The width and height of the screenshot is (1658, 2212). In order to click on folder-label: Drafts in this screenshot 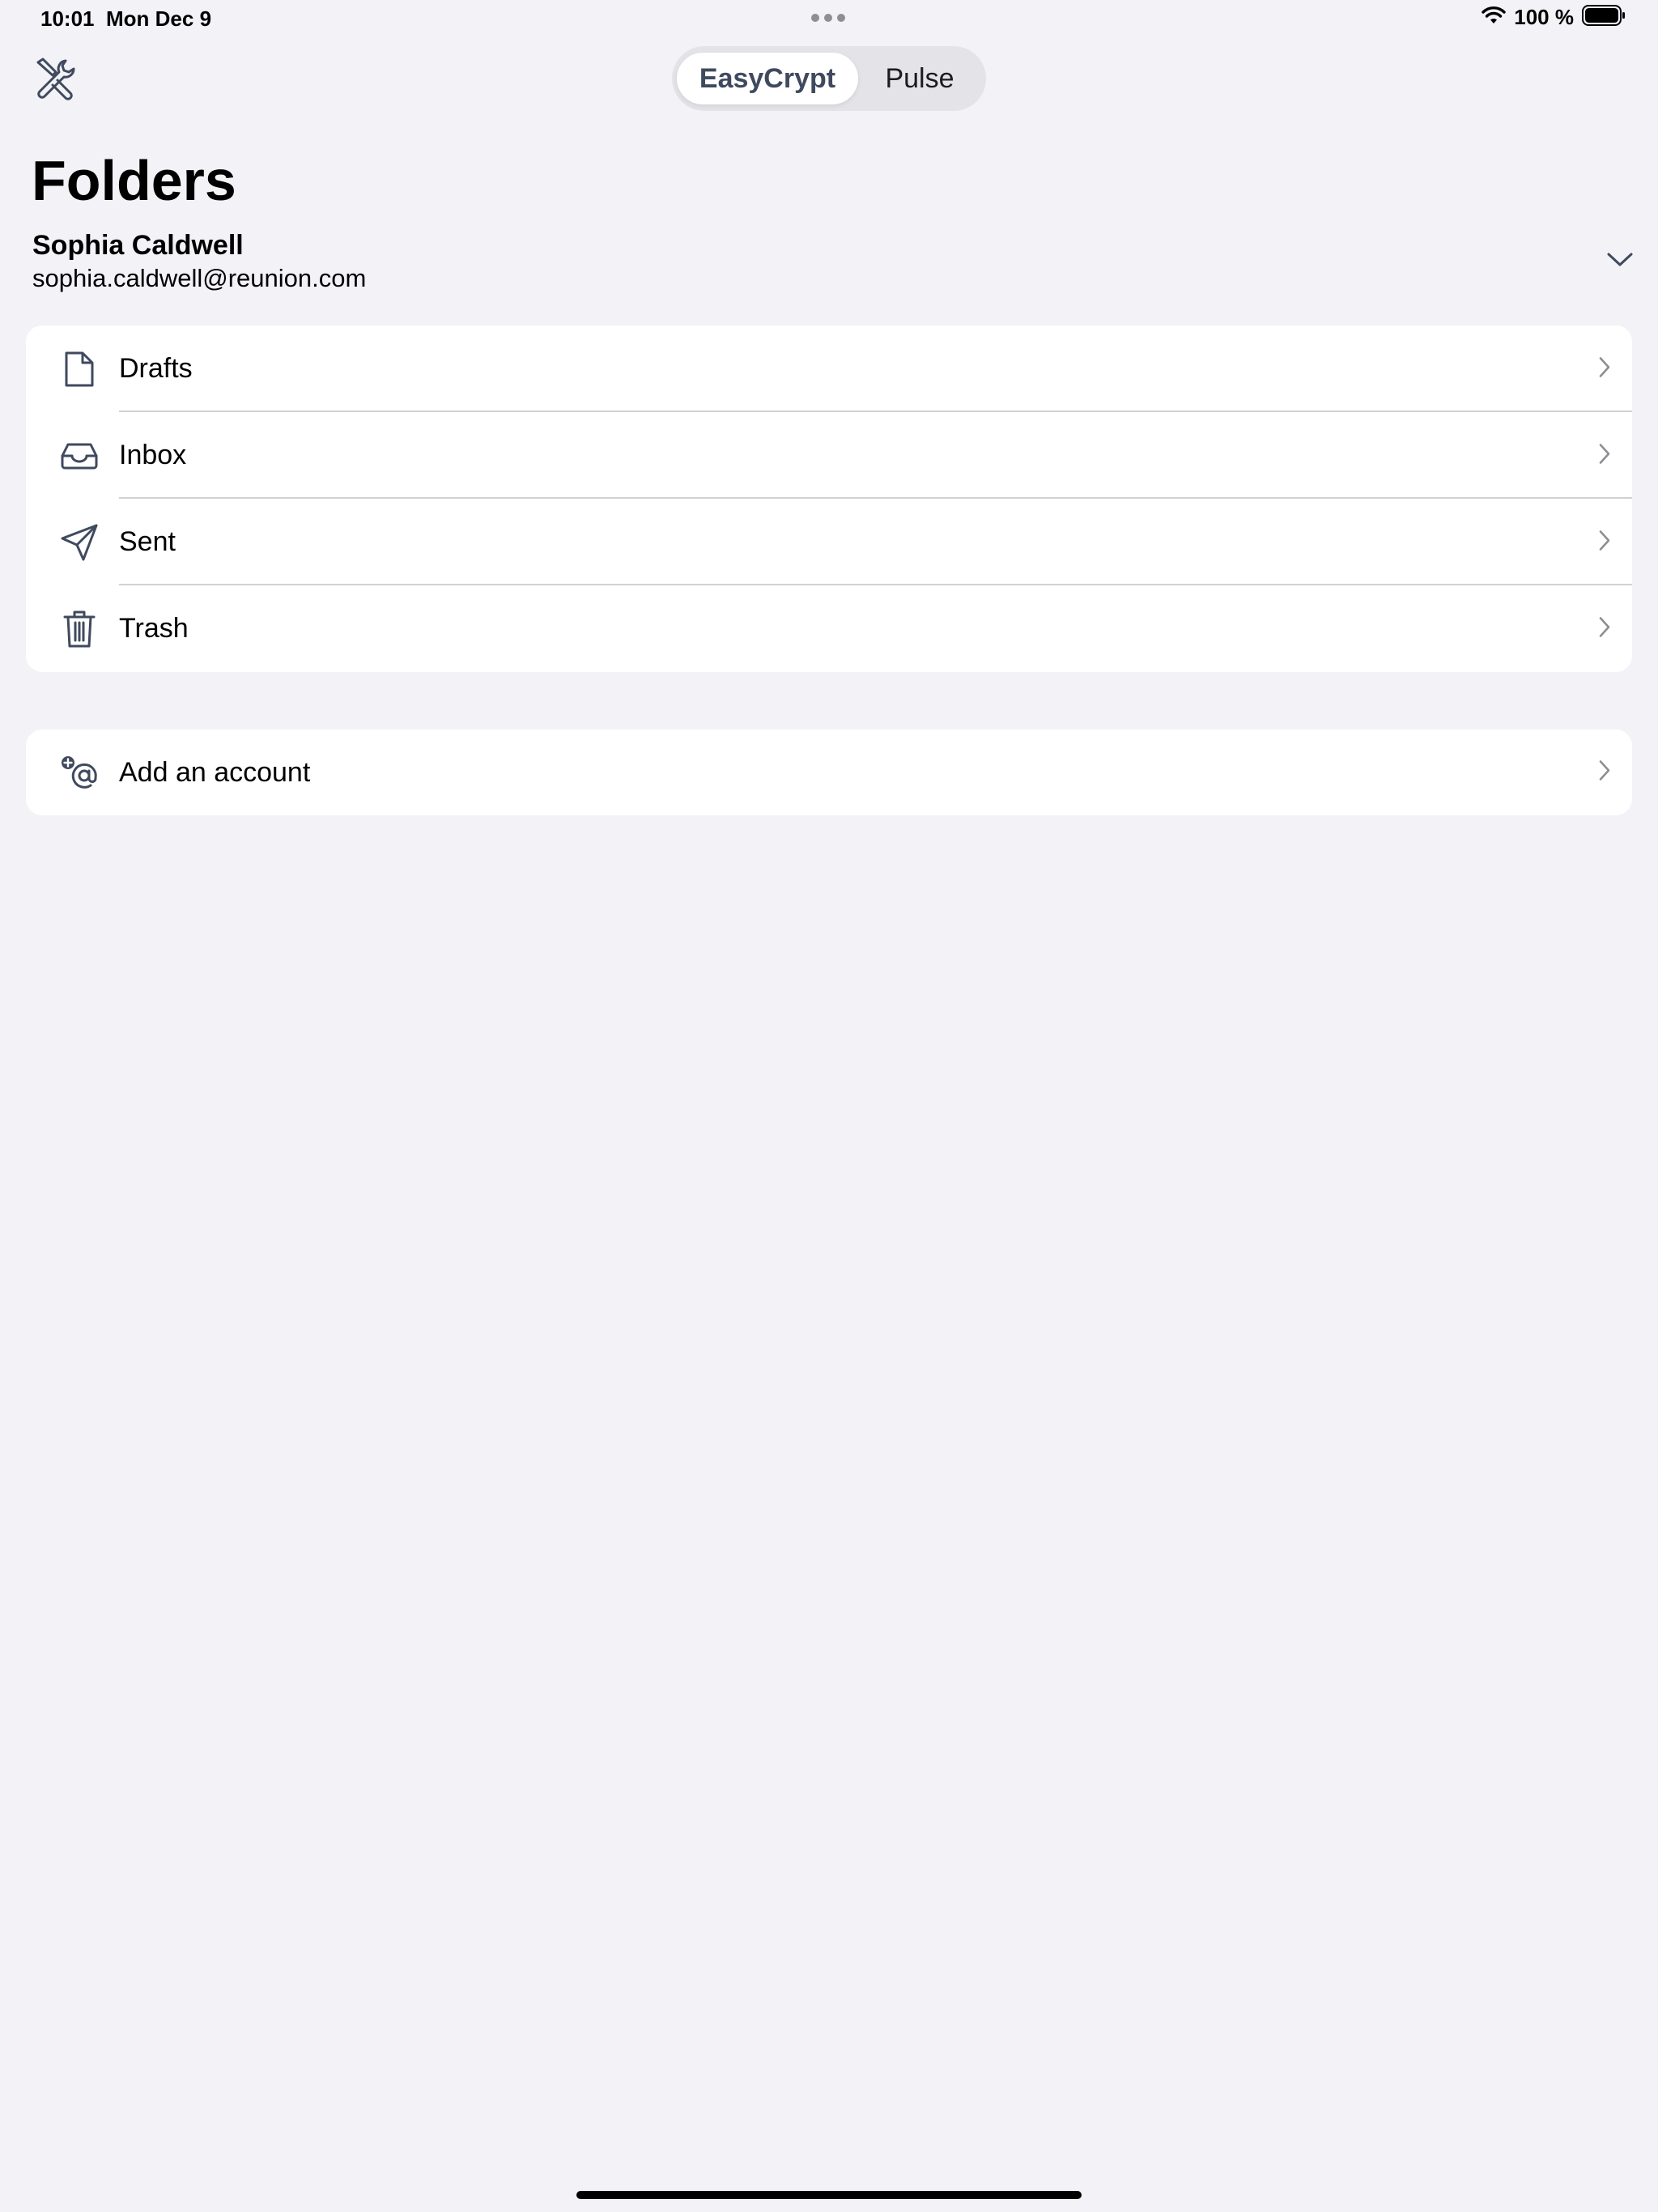, I will do `click(156, 368)`.